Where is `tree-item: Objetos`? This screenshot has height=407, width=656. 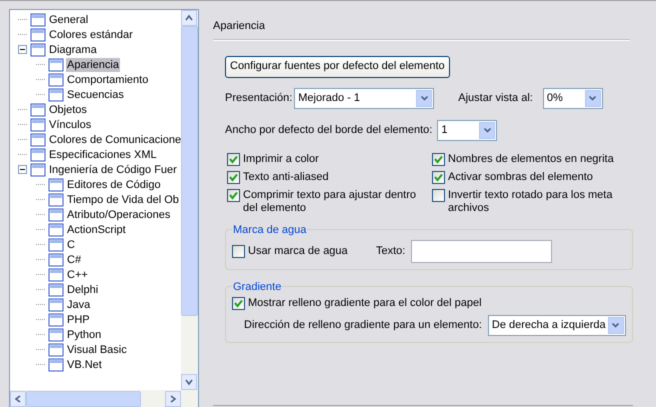
tree-item: Objetos is located at coordinates (68, 109).